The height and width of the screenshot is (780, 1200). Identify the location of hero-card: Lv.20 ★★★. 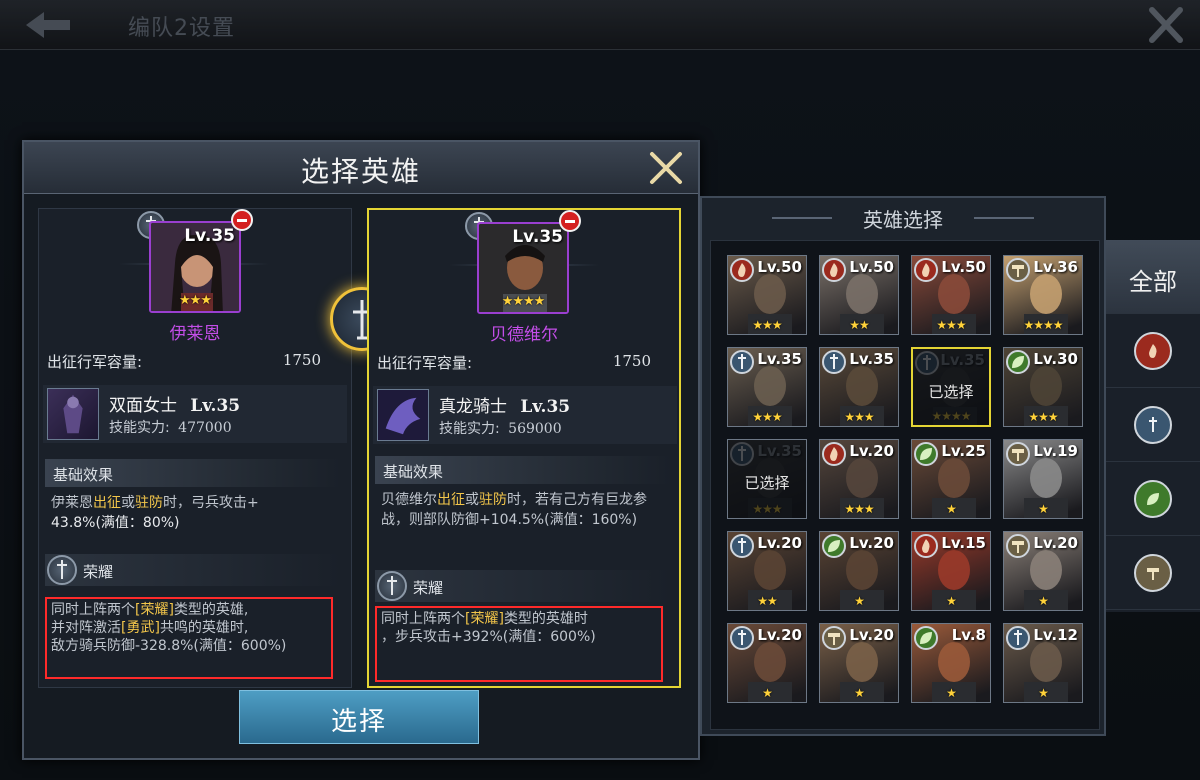
(859, 479).